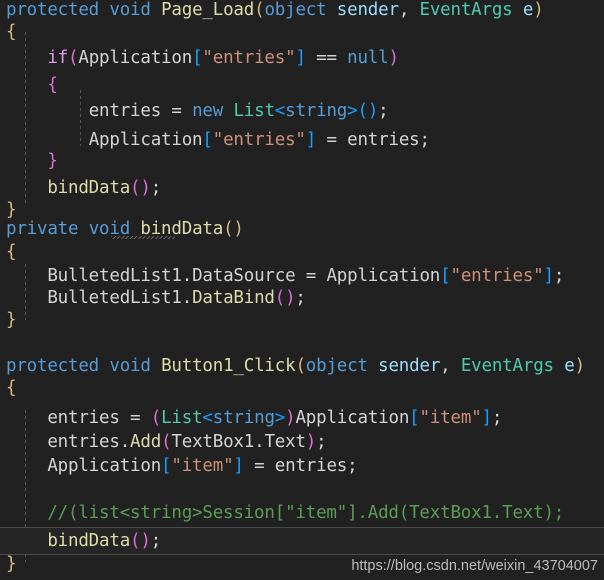  What do you see at coordinates (302, 161) in the screenshot?
I see `code-line: }` at bounding box center [302, 161].